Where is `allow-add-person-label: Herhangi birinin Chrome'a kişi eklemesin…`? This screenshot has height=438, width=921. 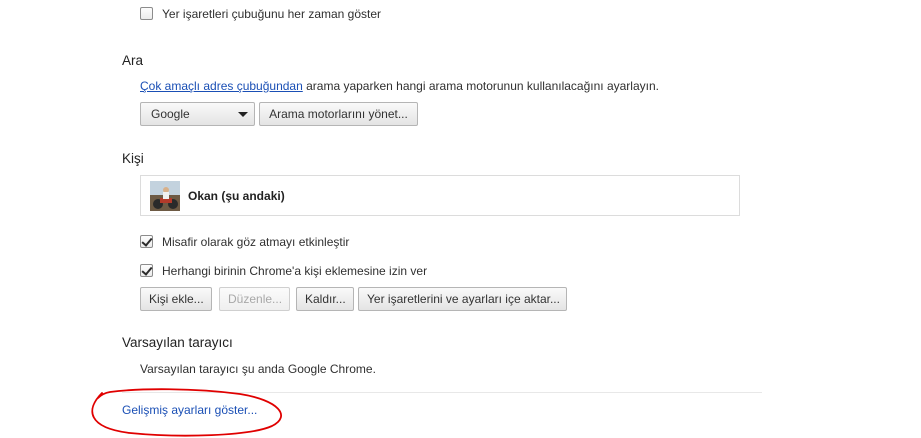 allow-add-person-label: Herhangi birinin Chrome'a kişi eklemesin… is located at coordinates (295, 271).